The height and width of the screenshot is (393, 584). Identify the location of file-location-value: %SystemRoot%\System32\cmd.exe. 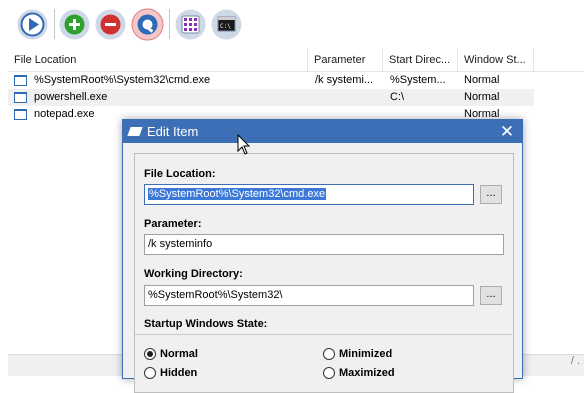
(237, 194).